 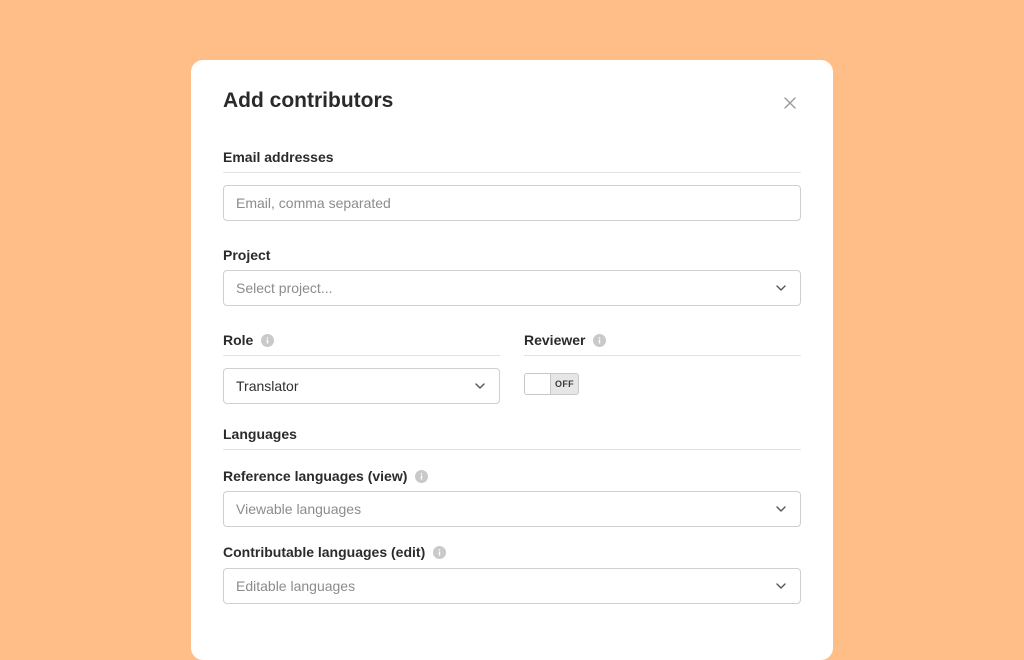 I want to click on email-field, so click(x=512, y=203).